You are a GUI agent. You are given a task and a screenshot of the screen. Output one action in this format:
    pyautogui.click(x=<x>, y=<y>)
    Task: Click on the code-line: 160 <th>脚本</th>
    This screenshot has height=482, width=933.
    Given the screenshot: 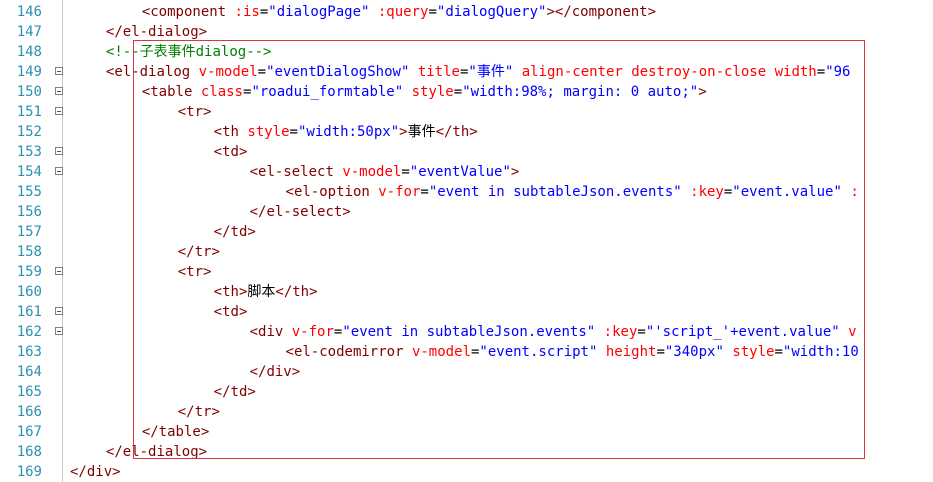 What is the action you would take?
    pyautogui.click(x=466, y=292)
    